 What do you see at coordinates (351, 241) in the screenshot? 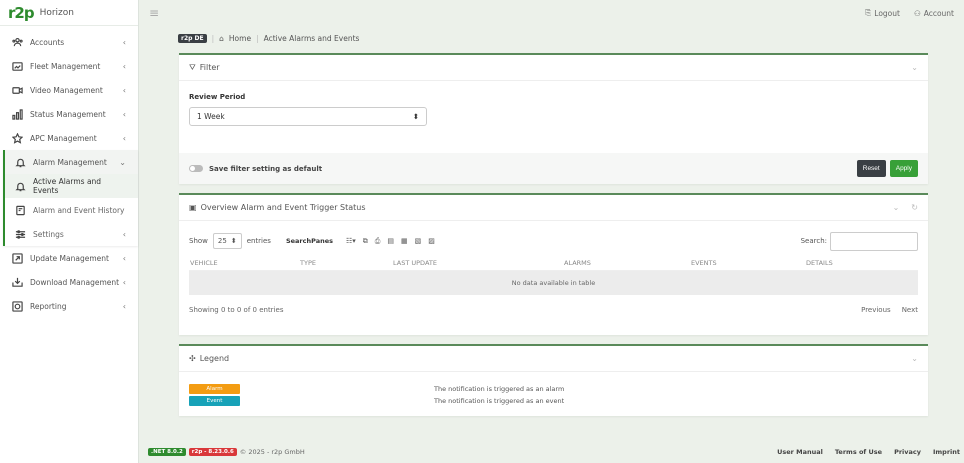
I see `columns-icon: ☷▾` at bounding box center [351, 241].